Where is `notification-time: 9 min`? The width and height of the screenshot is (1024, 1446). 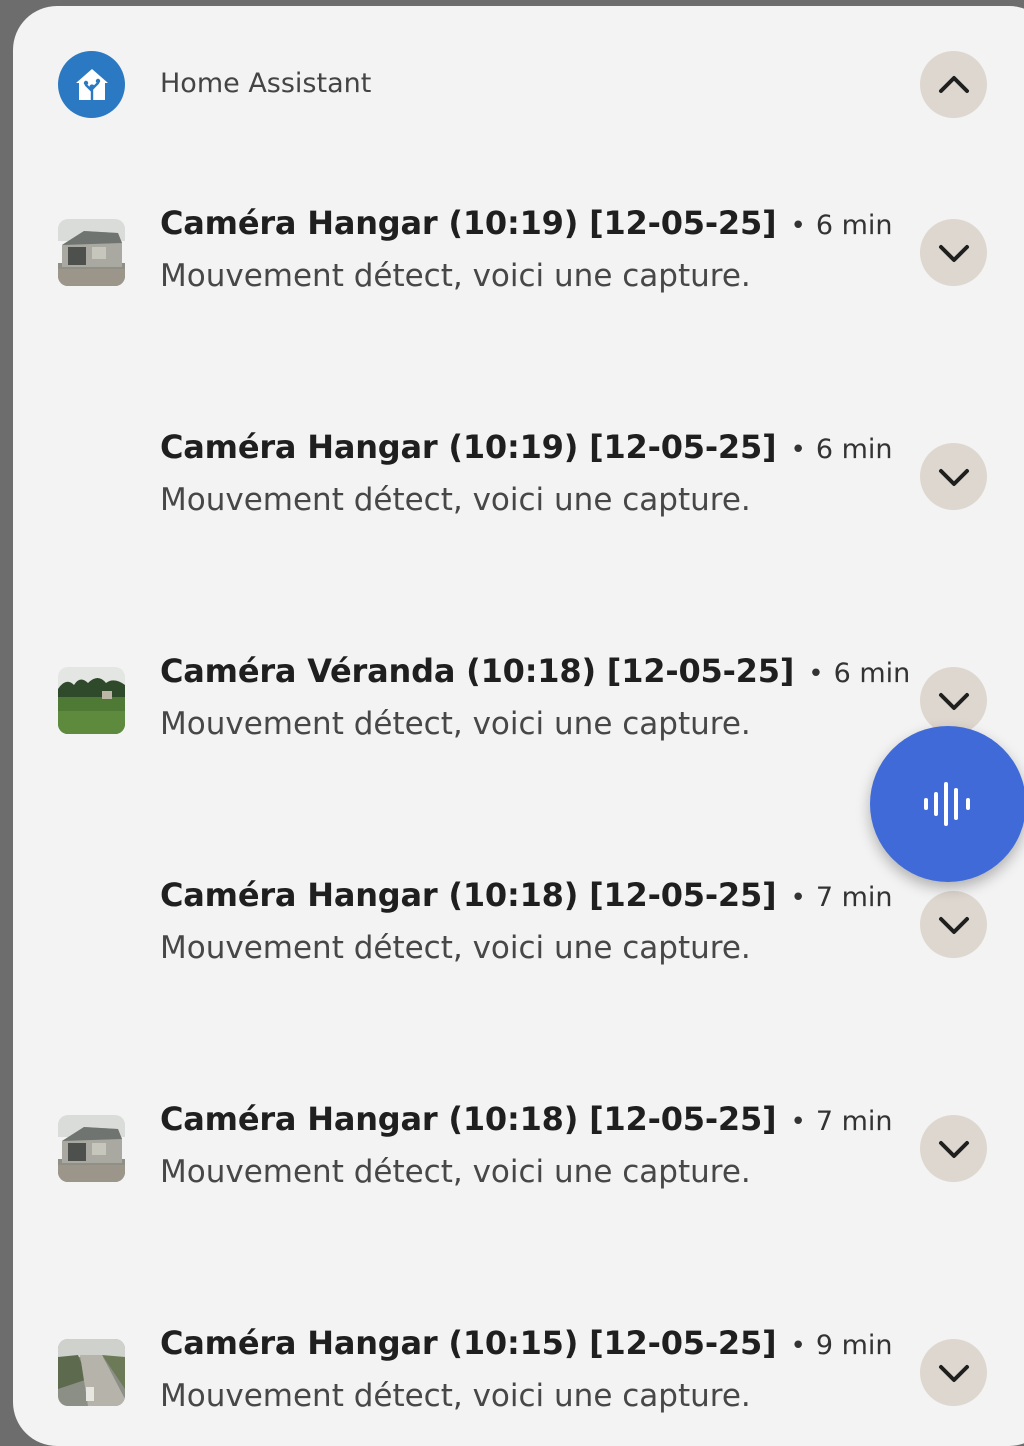
notification-time: 9 min is located at coordinates (854, 1345).